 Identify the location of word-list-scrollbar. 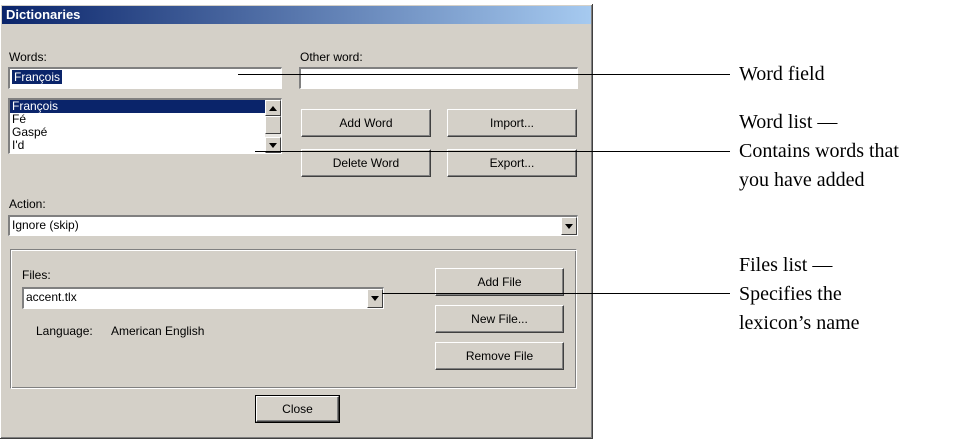
(273, 126).